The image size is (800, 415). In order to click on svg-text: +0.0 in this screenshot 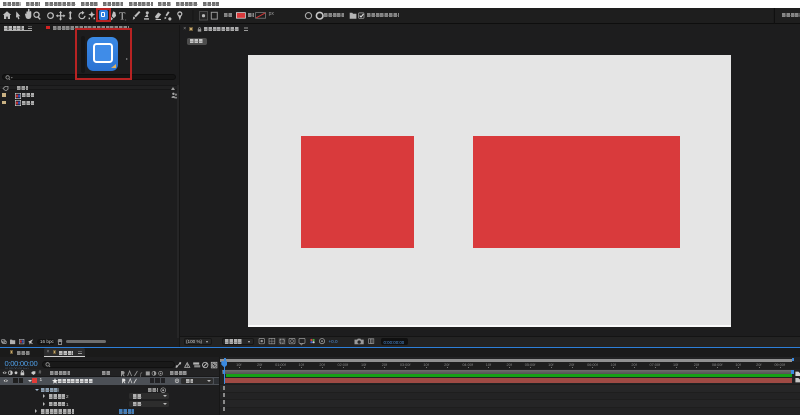, I will do `click(334, 341)`.